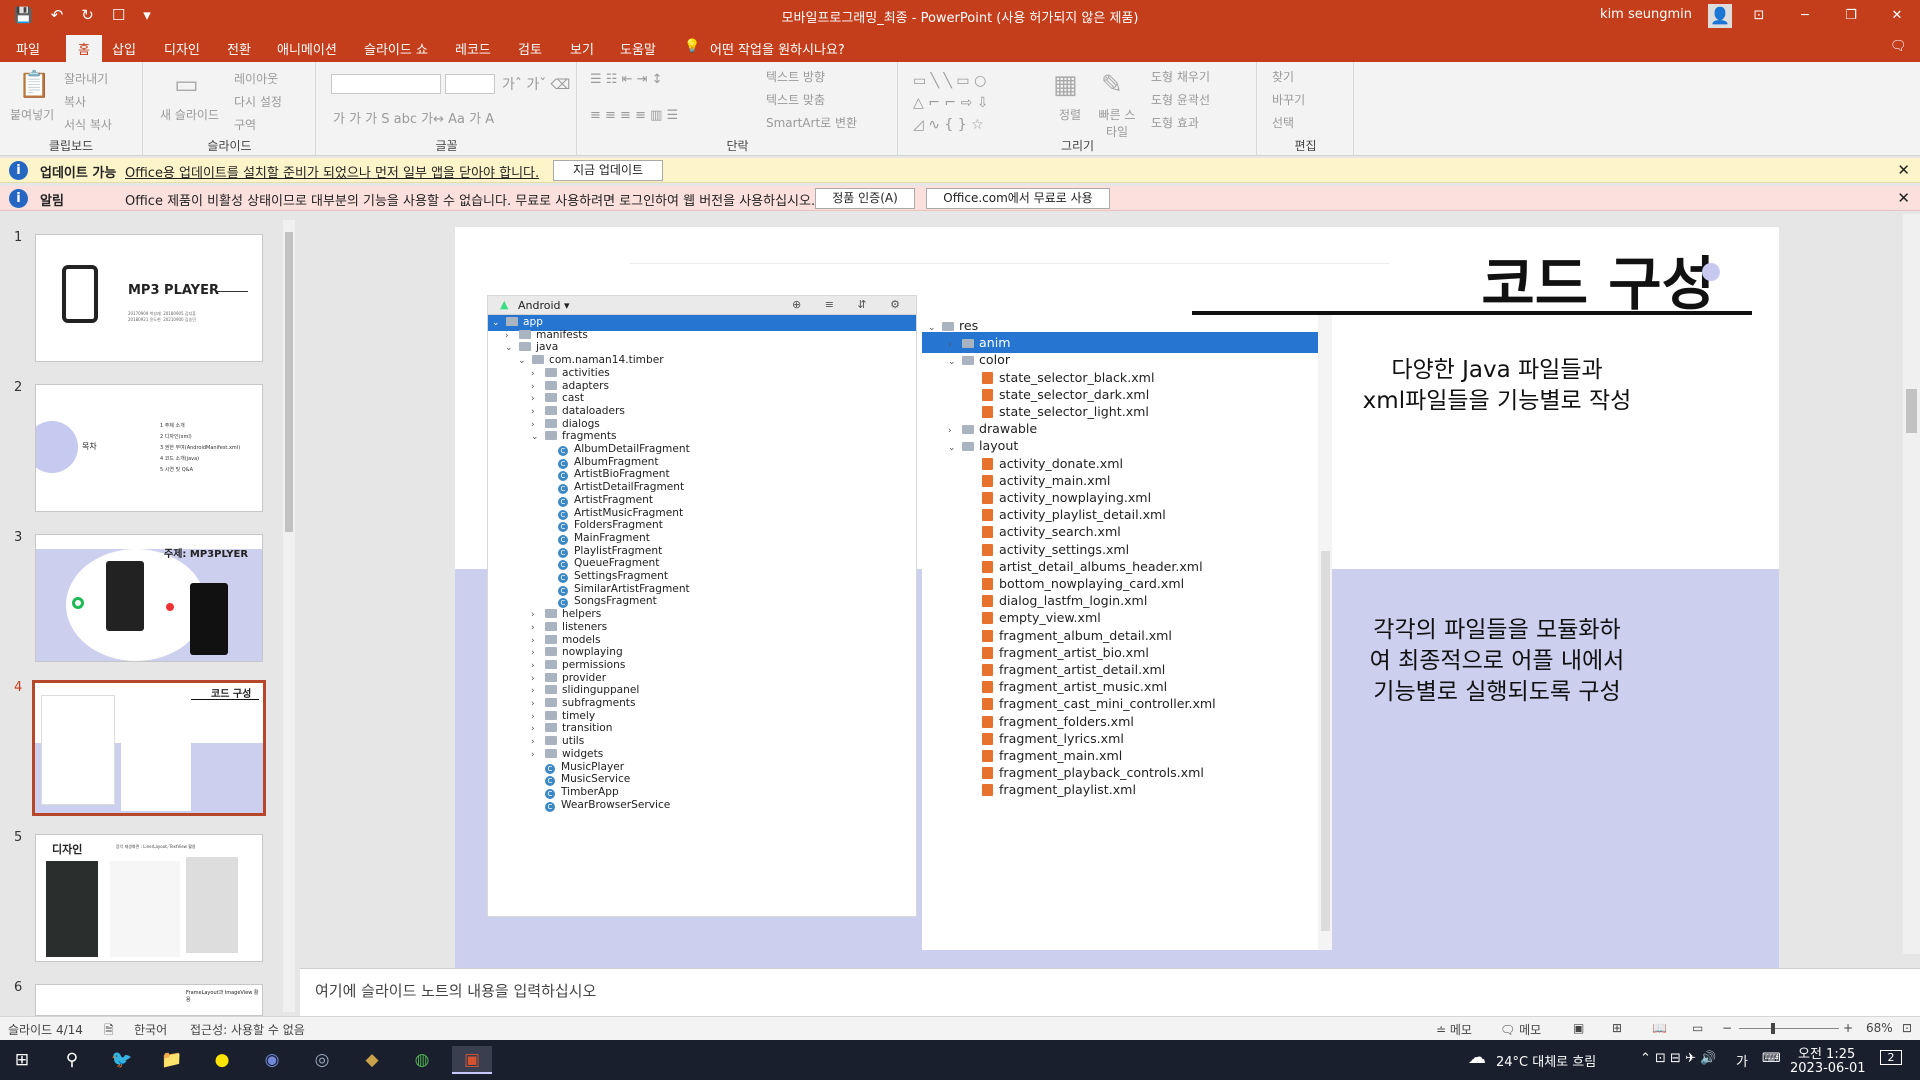  I want to click on slide-sorter-icon: ⊞, so click(1617, 1028).